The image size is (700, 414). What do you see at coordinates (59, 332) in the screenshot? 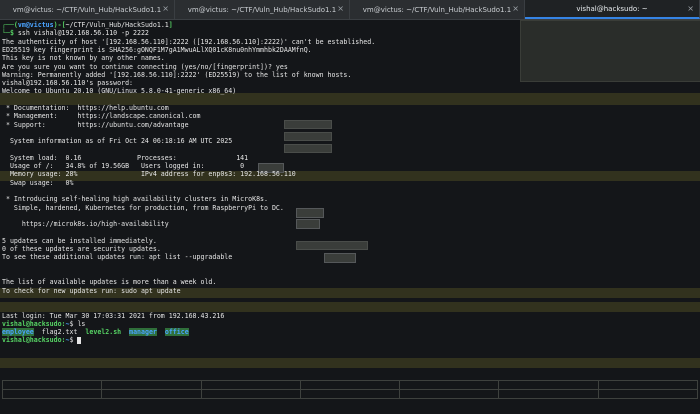
I see `ls-entry: flag2.txt` at bounding box center [59, 332].